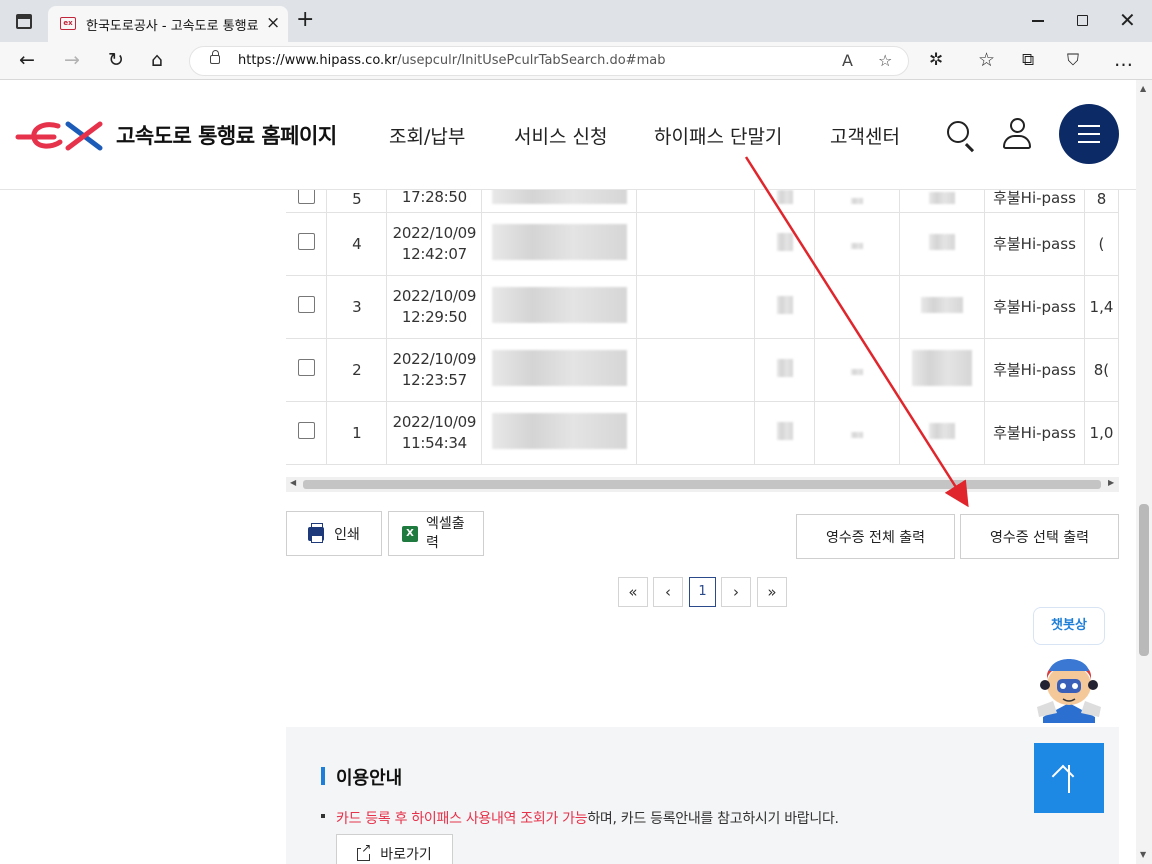 This screenshot has height=864, width=1152. Describe the element at coordinates (68, 23) in the screenshot. I see `site-favicon-icon: ex` at that location.